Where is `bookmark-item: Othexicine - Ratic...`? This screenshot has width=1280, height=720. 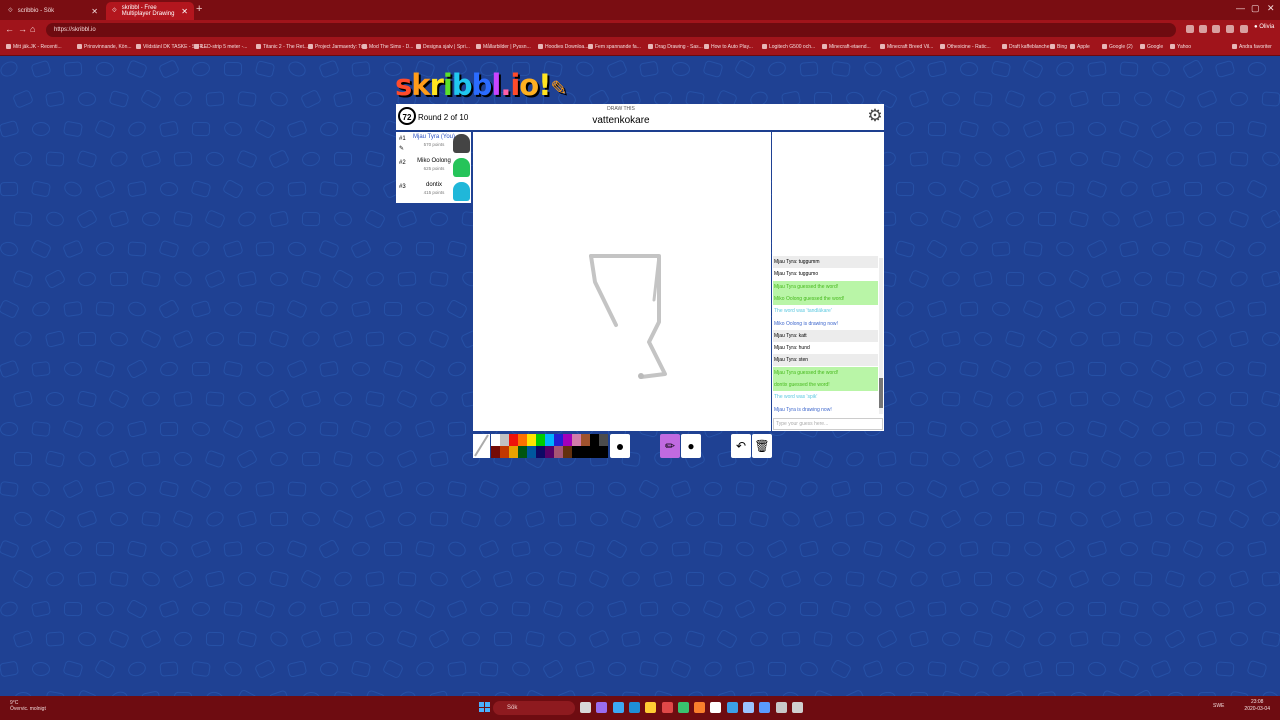 bookmark-item: Othexicine - Ratic... is located at coordinates (965, 47).